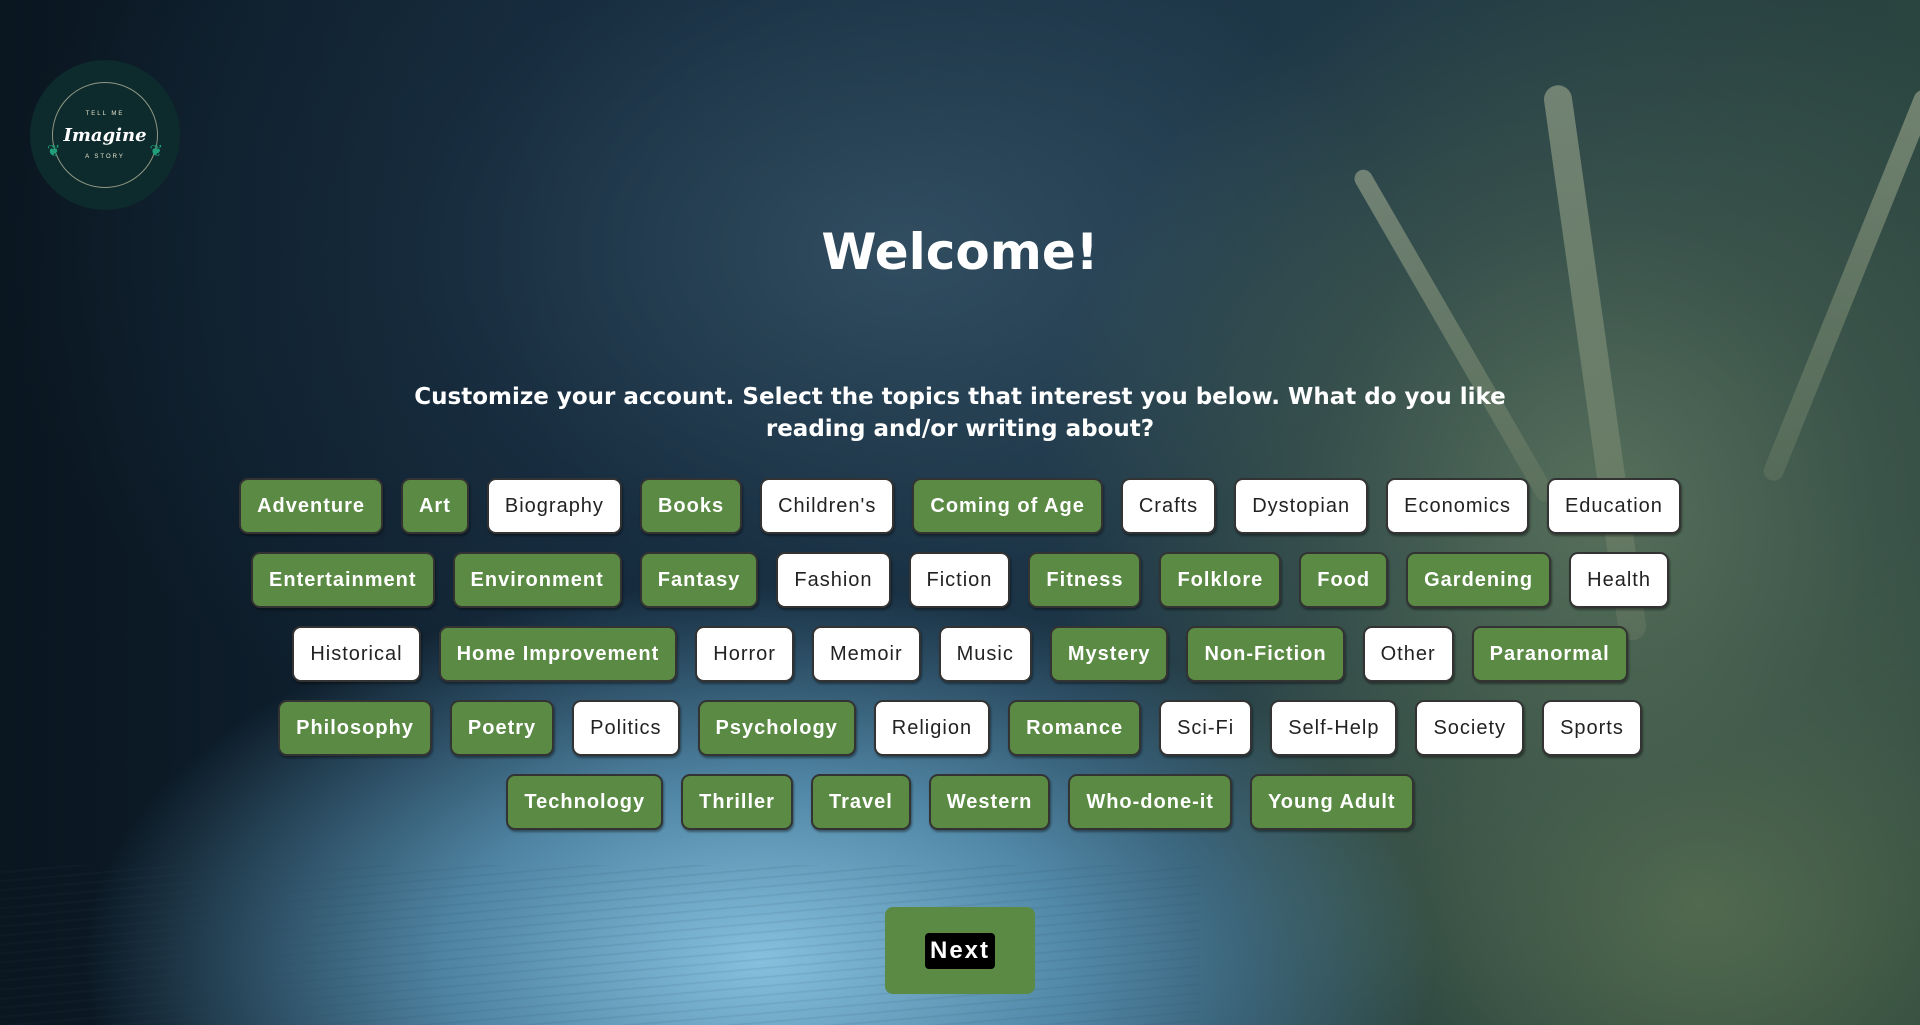 The height and width of the screenshot is (1025, 1920). Describe the element at coordinates (585, 802) in the screenshot. I see `topic-tag-technology: Technology` at that location.